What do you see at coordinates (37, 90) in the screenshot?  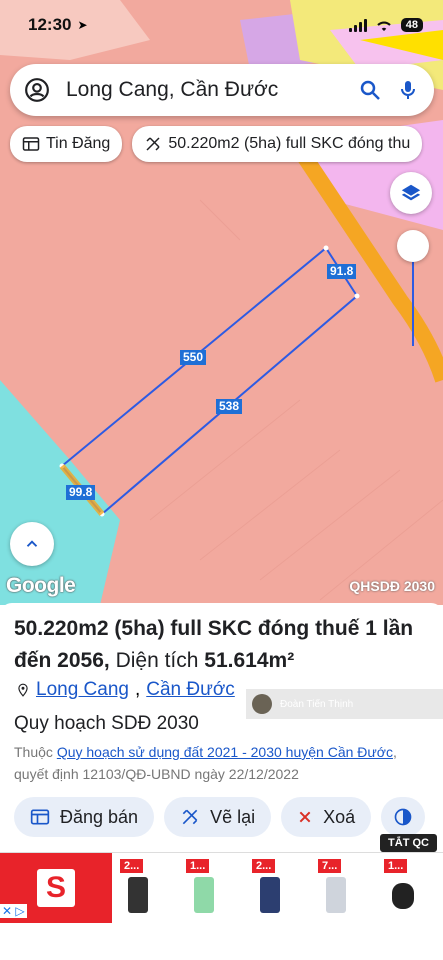 I see `account-icon` at bounding box center [37, 90].